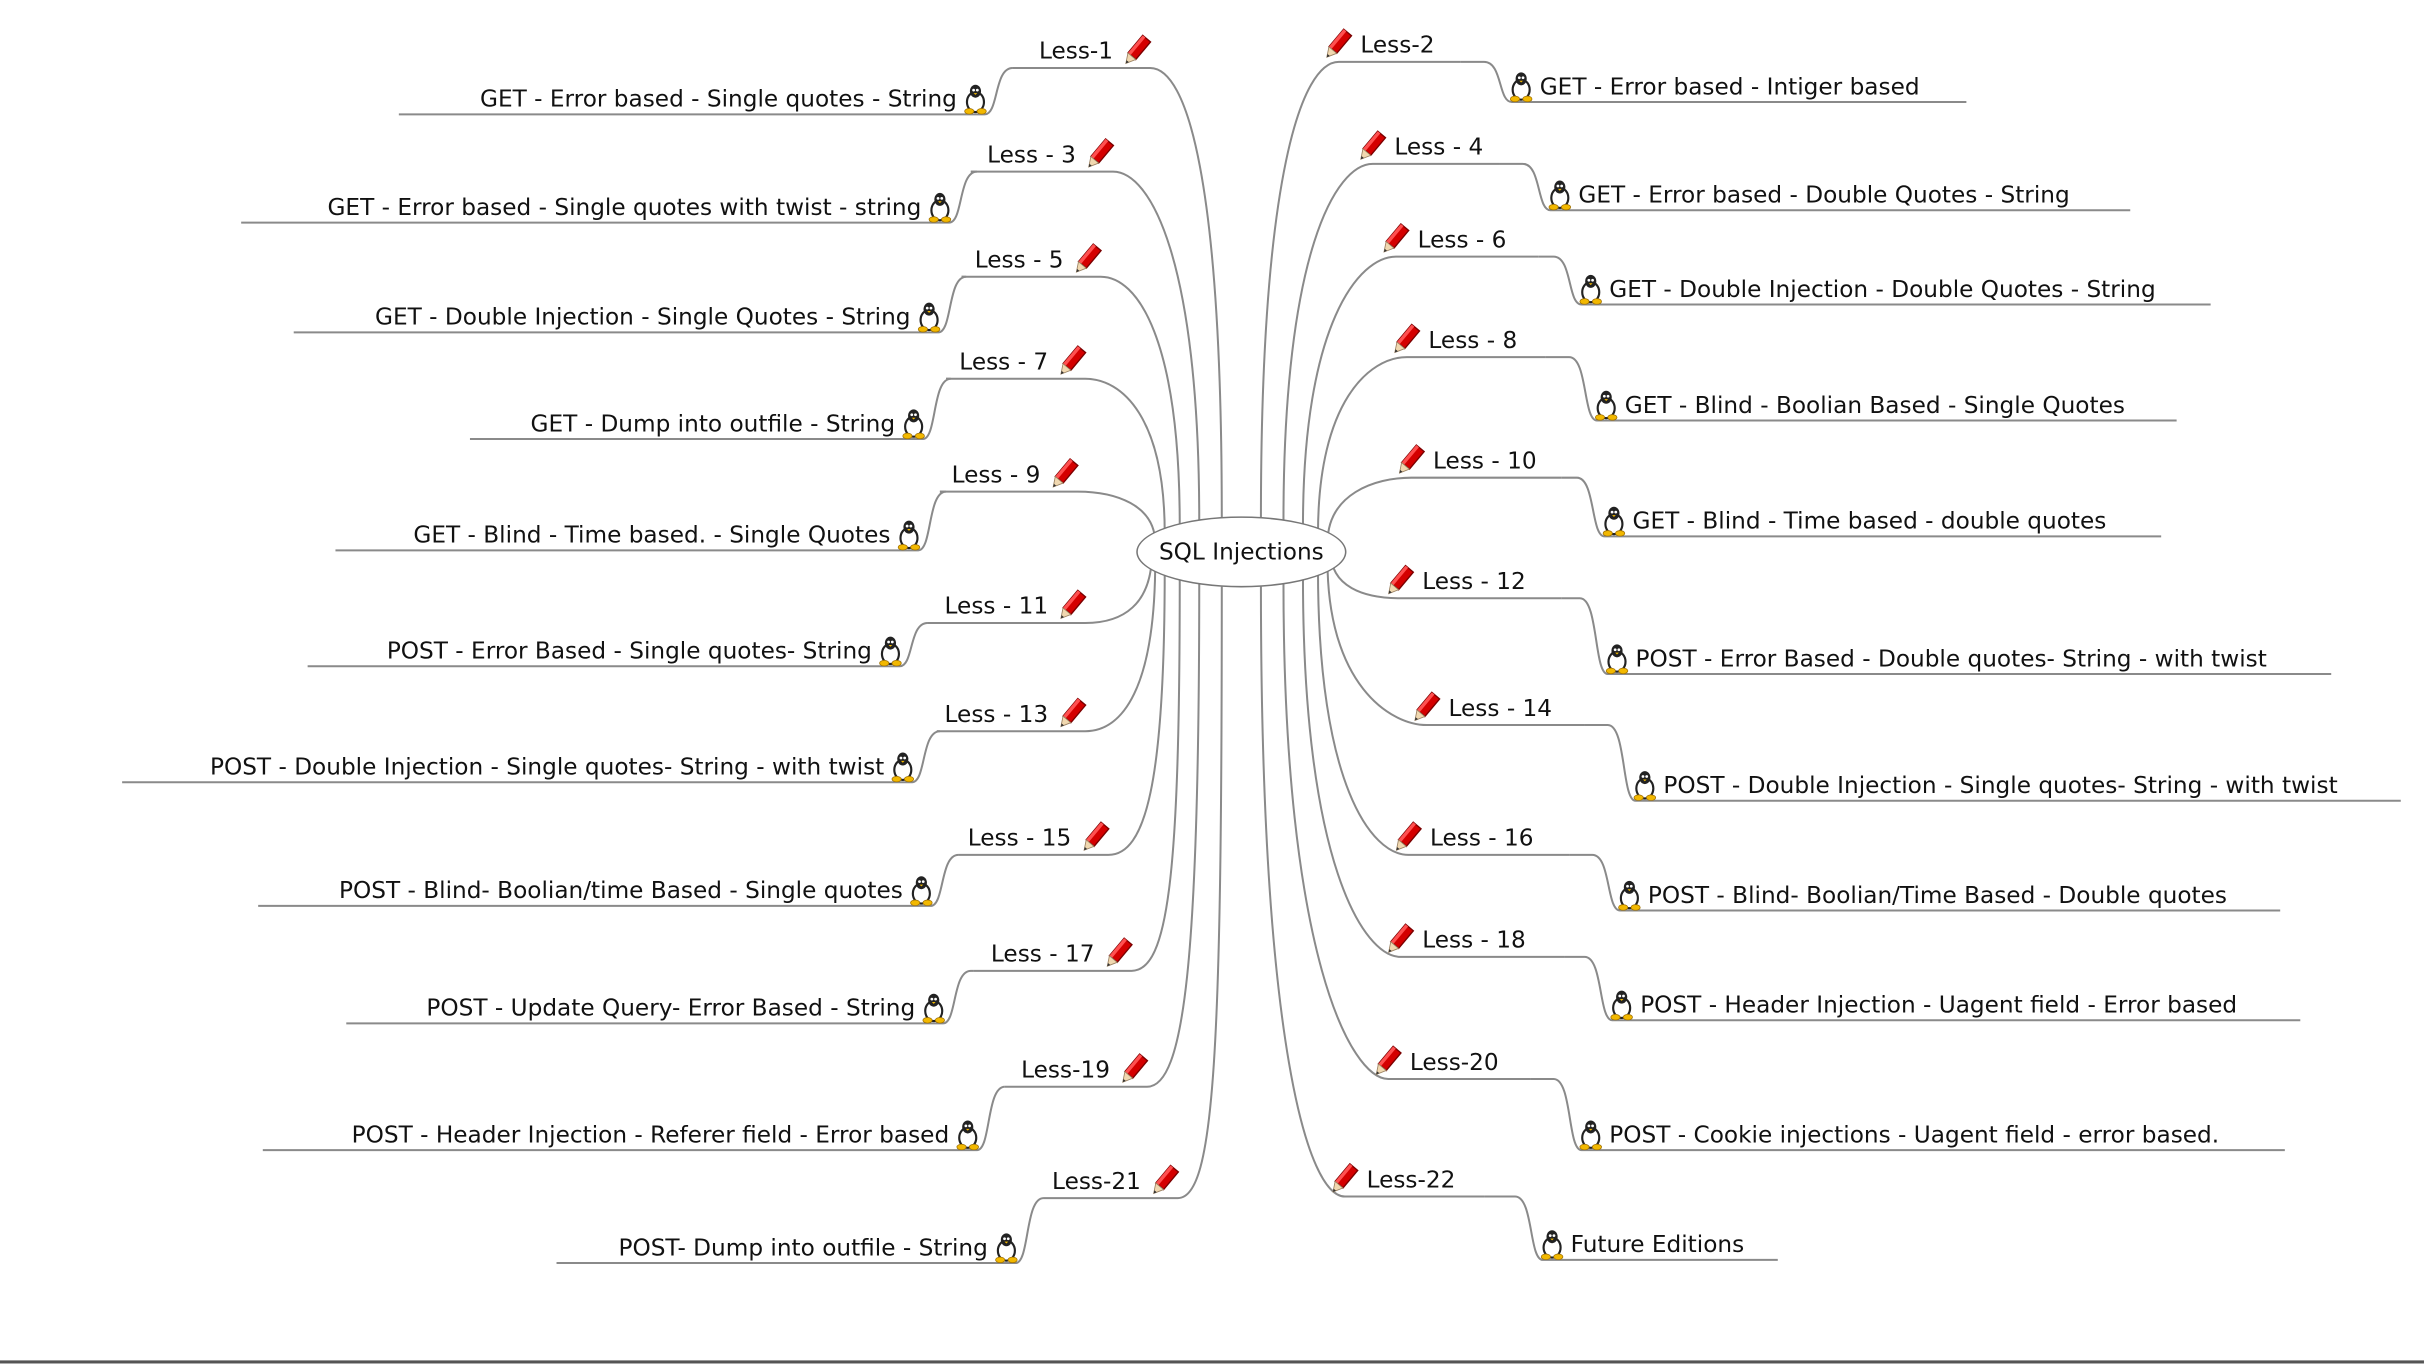 Image resolution: width=2424 pixels, height=1365 pixels. I want to click on lesson-node: Less-2, so click(1377, 45).